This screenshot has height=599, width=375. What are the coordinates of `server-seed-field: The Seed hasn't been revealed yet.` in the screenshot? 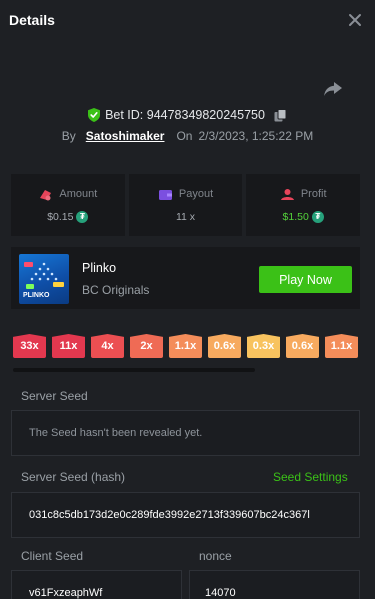 It's located at (185, 433).